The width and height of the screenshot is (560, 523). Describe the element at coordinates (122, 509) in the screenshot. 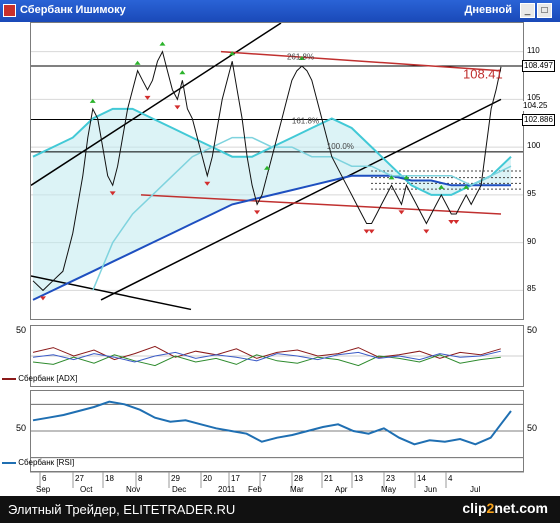

I see `footer-source: Элитный Трейдер, ELITETRADER.RU` at that location.